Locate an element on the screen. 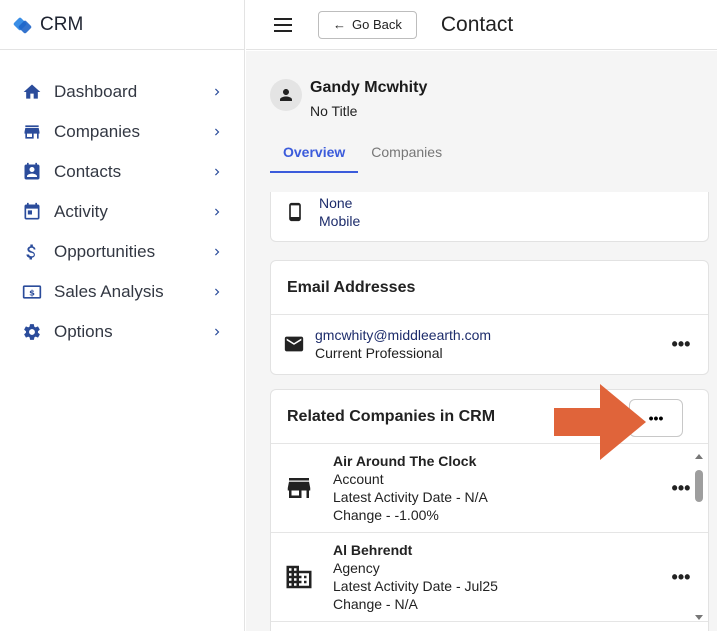  scroll-thumb is located at coordinates (699, 486).